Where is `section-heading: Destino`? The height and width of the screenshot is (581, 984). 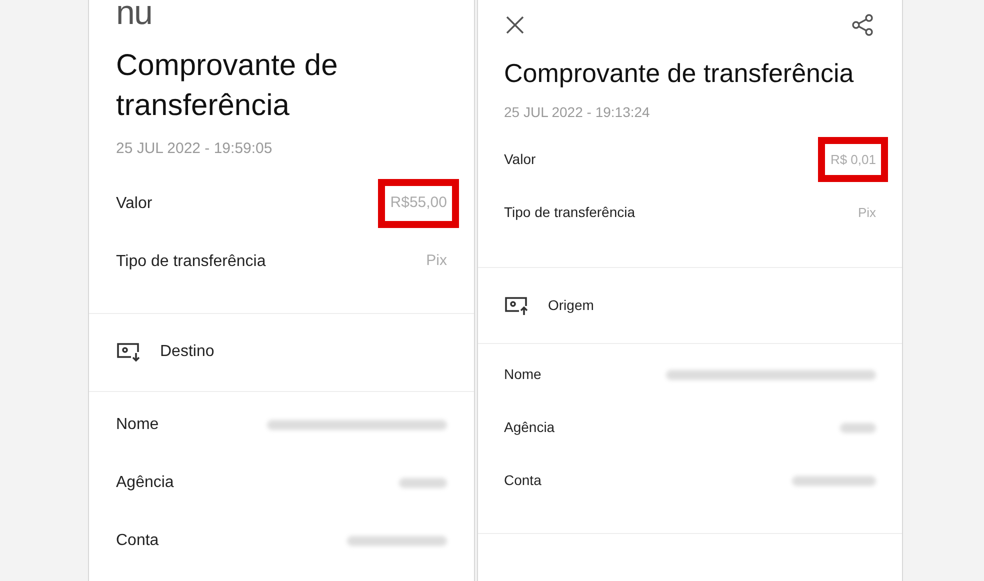 section-heading: Destino is located at coordinates (187, 352).